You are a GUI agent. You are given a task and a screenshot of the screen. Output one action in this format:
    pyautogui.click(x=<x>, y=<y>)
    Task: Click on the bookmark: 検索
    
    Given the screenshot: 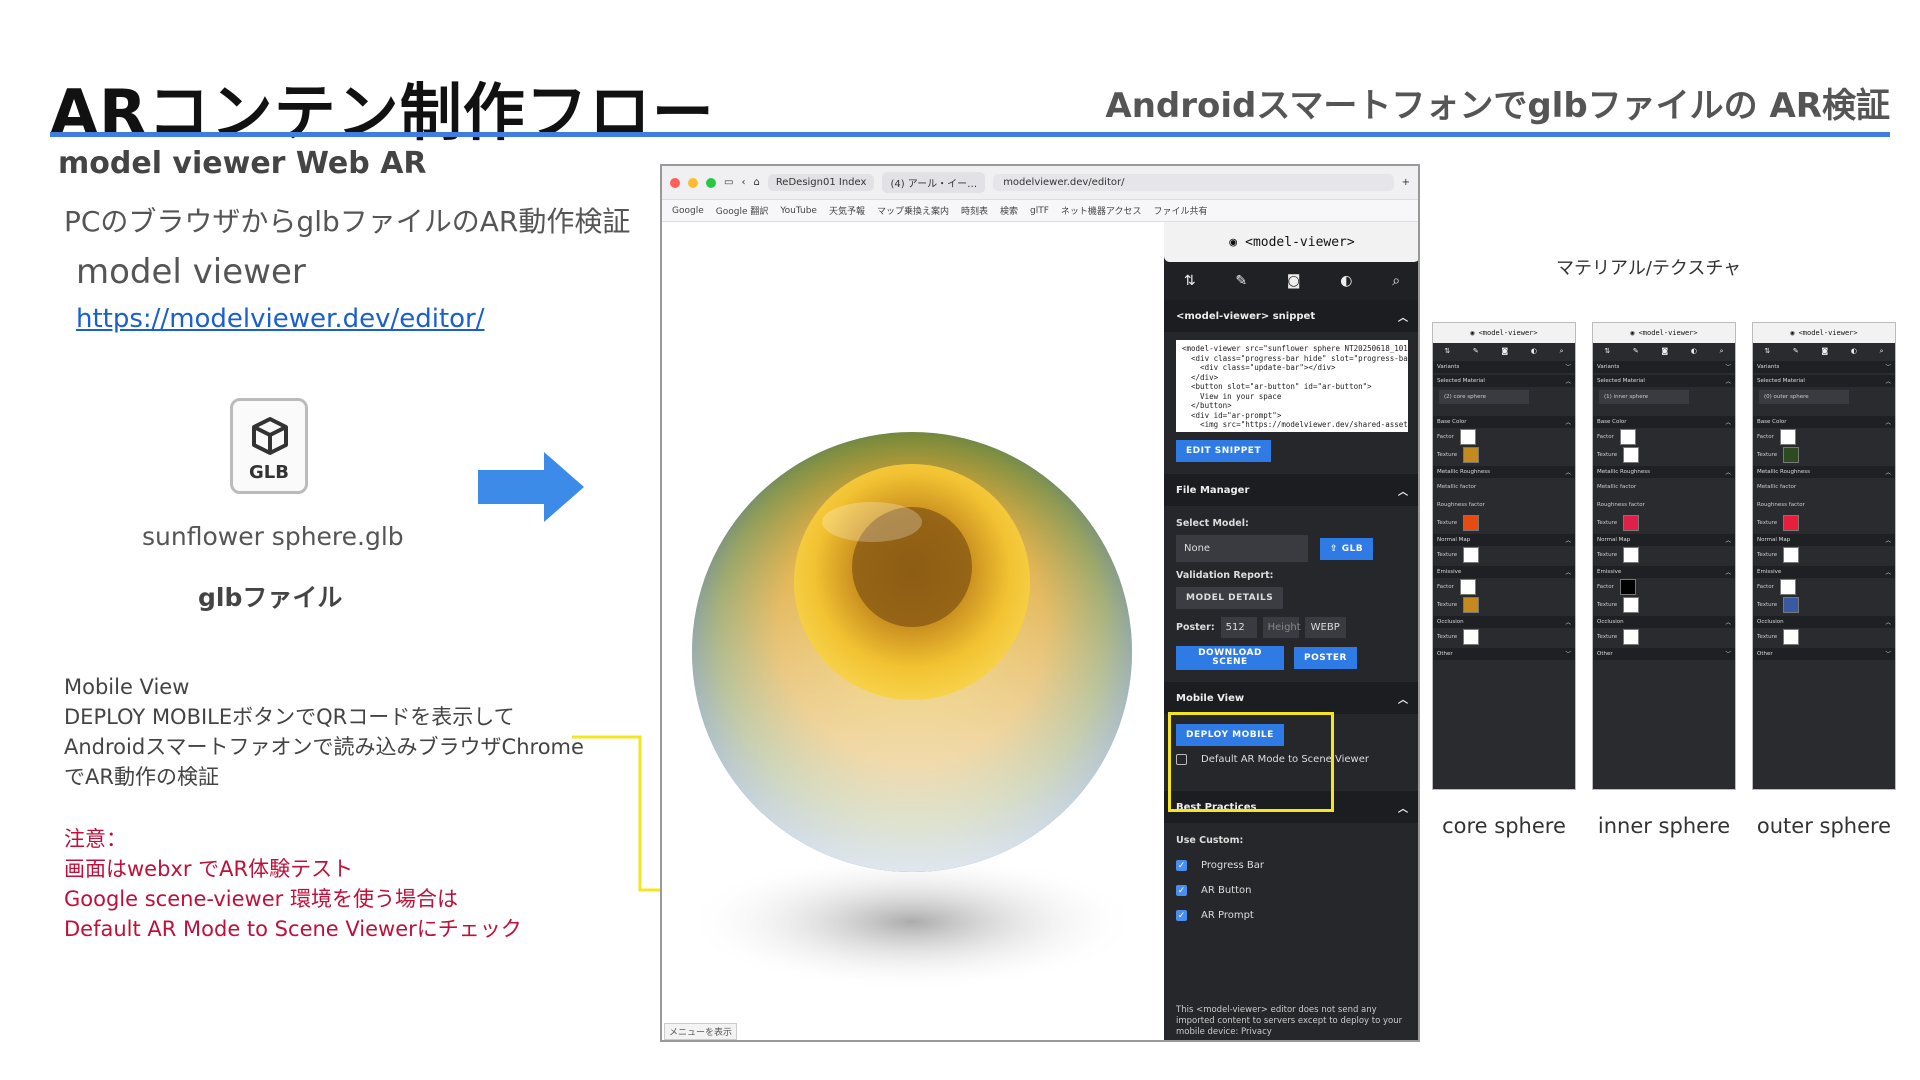 What is the action you would take?
    pyautogui.click(x=1009, y=210)
    